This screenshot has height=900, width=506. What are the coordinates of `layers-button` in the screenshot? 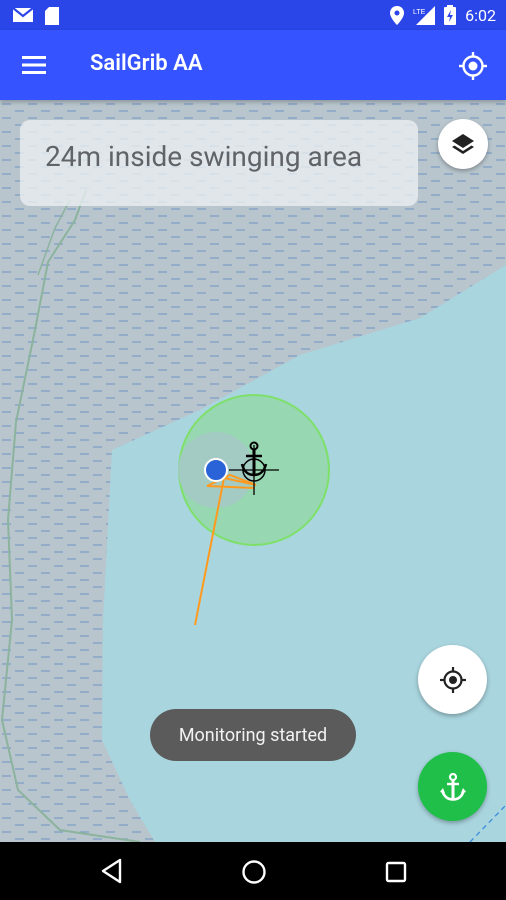 It's located at (463, 144).